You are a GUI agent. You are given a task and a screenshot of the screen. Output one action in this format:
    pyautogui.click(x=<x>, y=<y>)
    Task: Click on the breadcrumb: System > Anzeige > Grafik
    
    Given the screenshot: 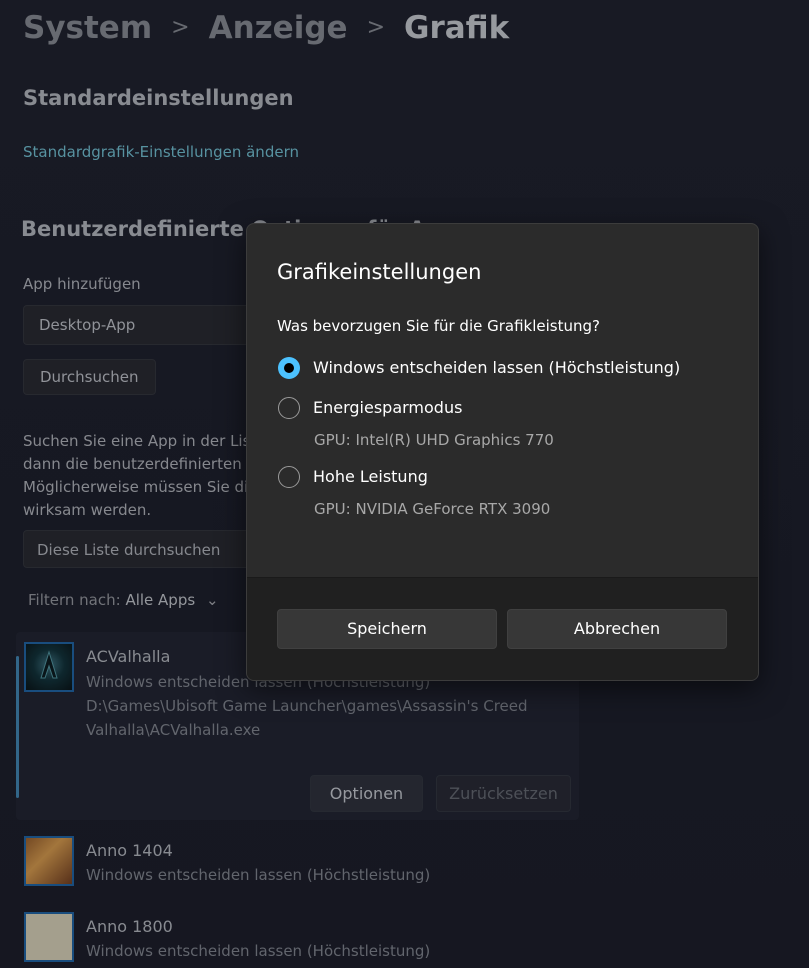 What is the action you would take?
    pyautogui.click(x=266, y=28)
    